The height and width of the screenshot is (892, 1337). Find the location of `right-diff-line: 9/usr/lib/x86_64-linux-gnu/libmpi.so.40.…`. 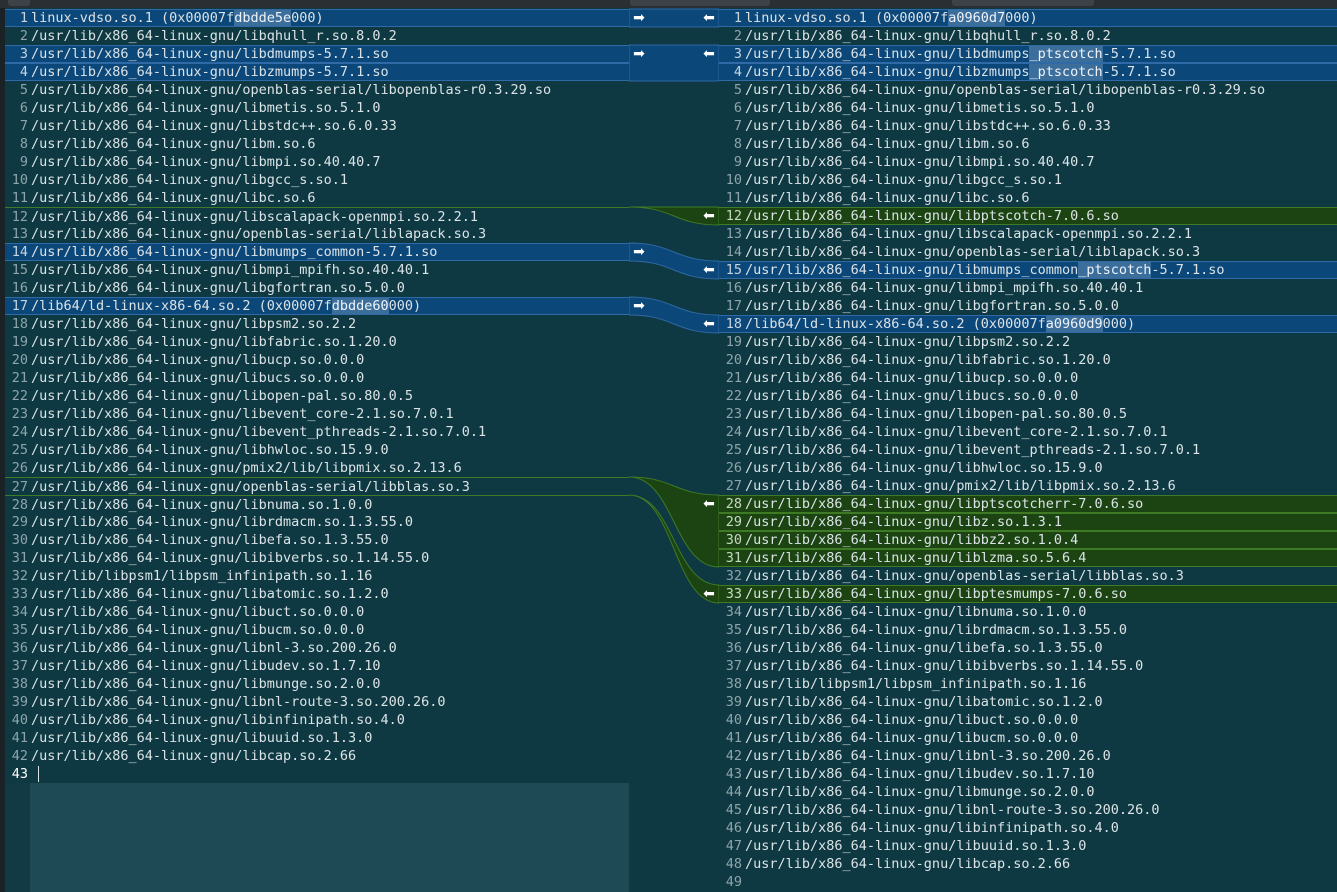

right-diff-line: 9/usr/lib/x86_64-linux-gnu/libmpi.so.40.… is located at coordinates (1028, 162).